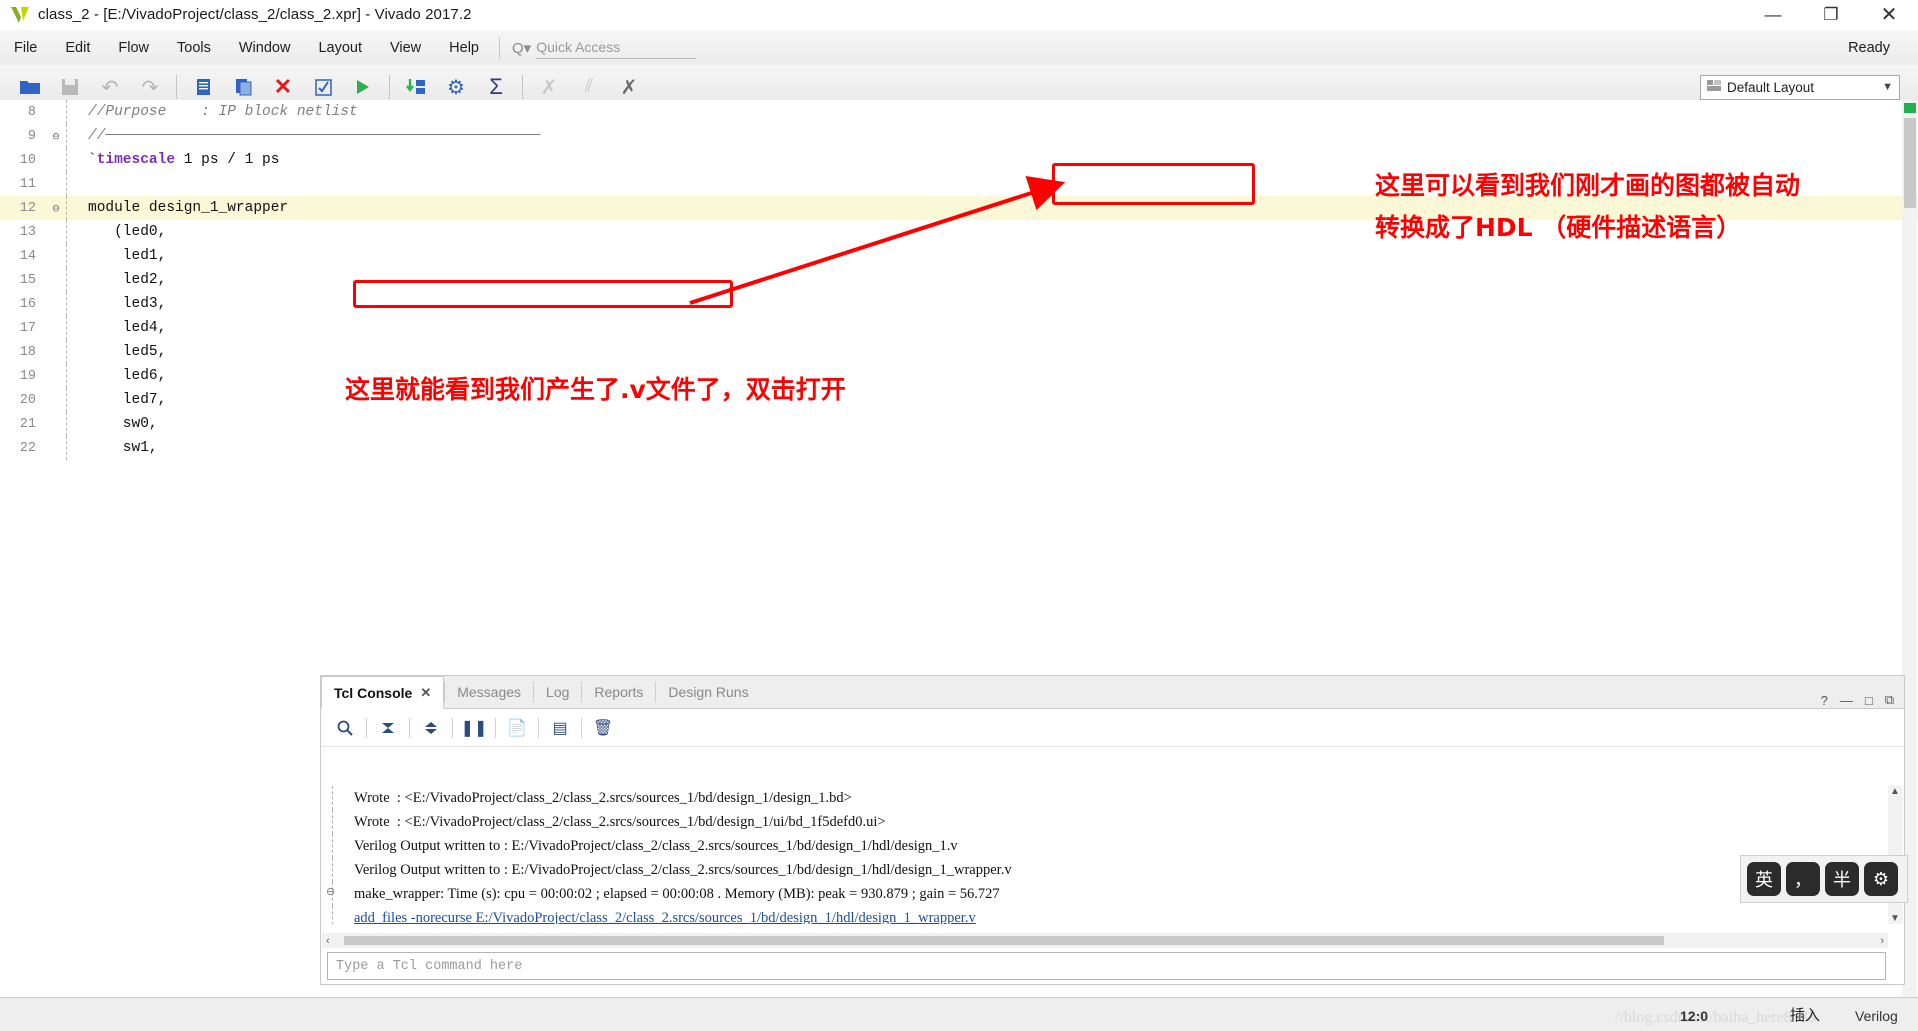 This screenshot has width=1918, height=1031. I want to click on code-line: 17 led4,, so click(959, 328).